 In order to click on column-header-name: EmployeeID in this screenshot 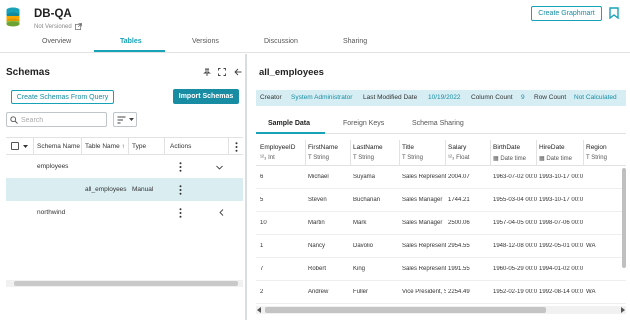, I will do `click(277, 147)`.